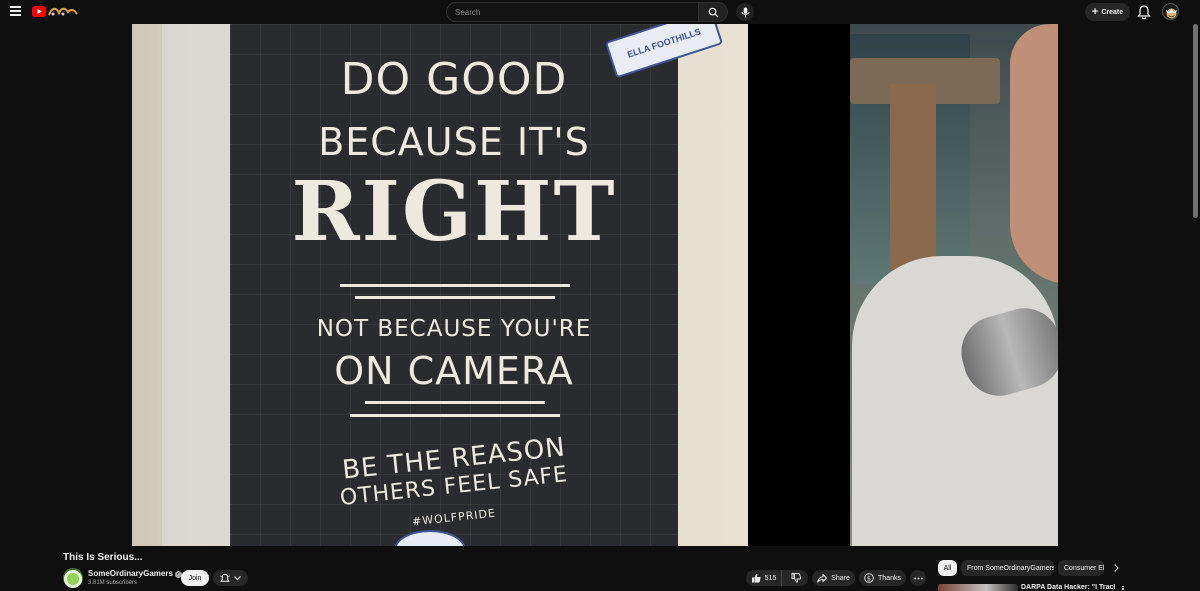  What do you see at coordinates (947, 568) in the screenshot?
I see `chip-all: All` at bounding box center [947, 568].